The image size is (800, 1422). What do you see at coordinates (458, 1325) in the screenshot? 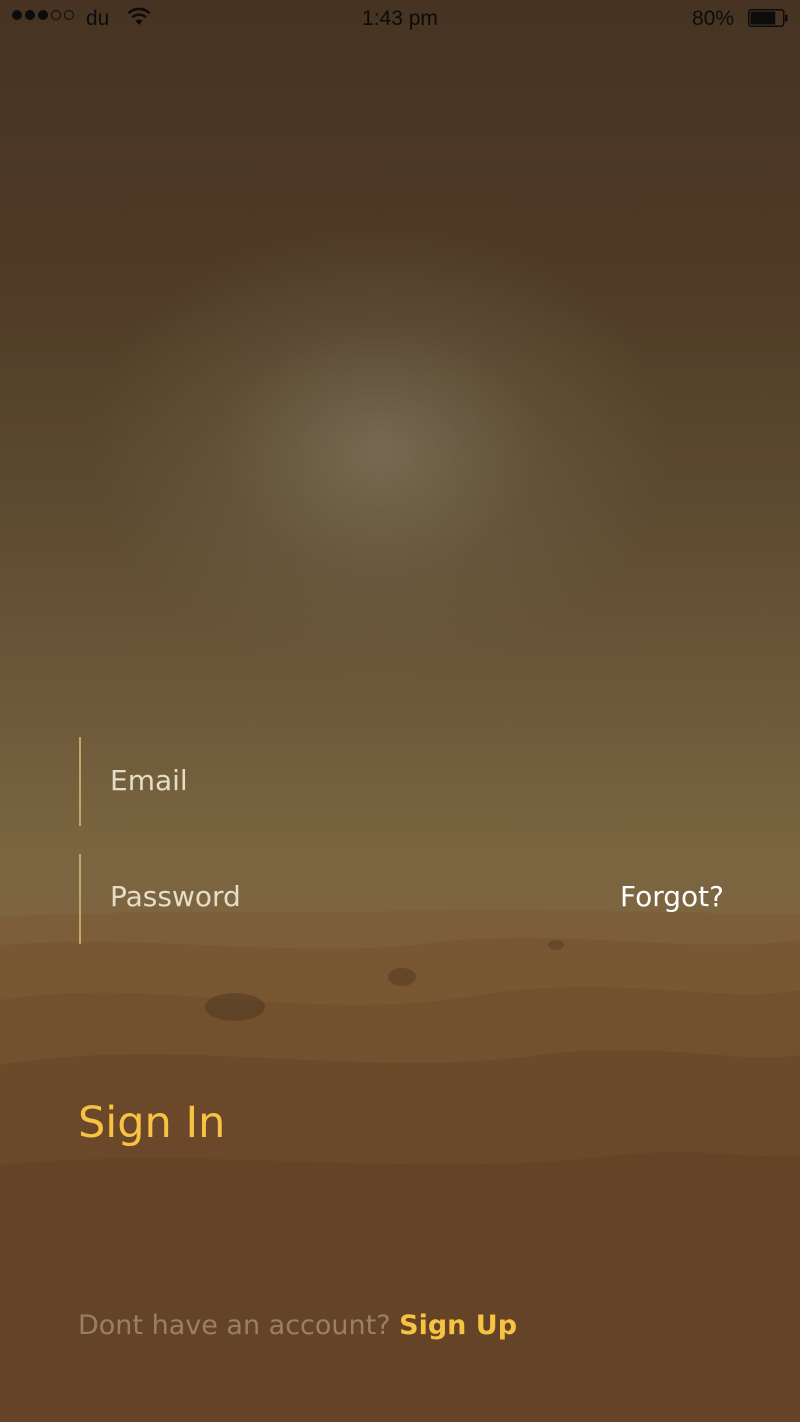
I see `sign-up-link: Sign Up` at bounding box center [458, 1325].